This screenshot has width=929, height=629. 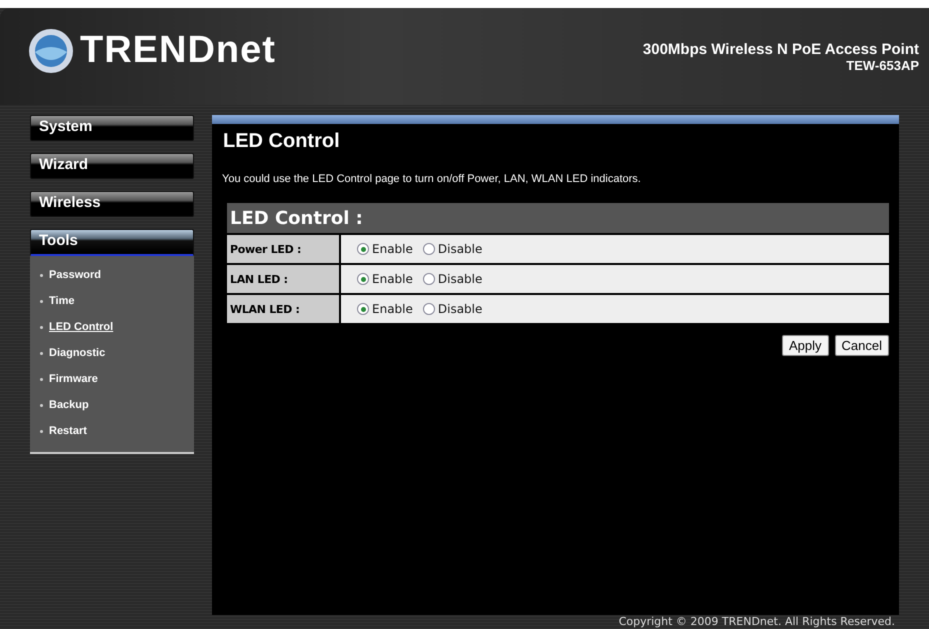 I want to click on product-name: 300Mbps Wireless N PoE Access Point, so click(x=780, y=49).